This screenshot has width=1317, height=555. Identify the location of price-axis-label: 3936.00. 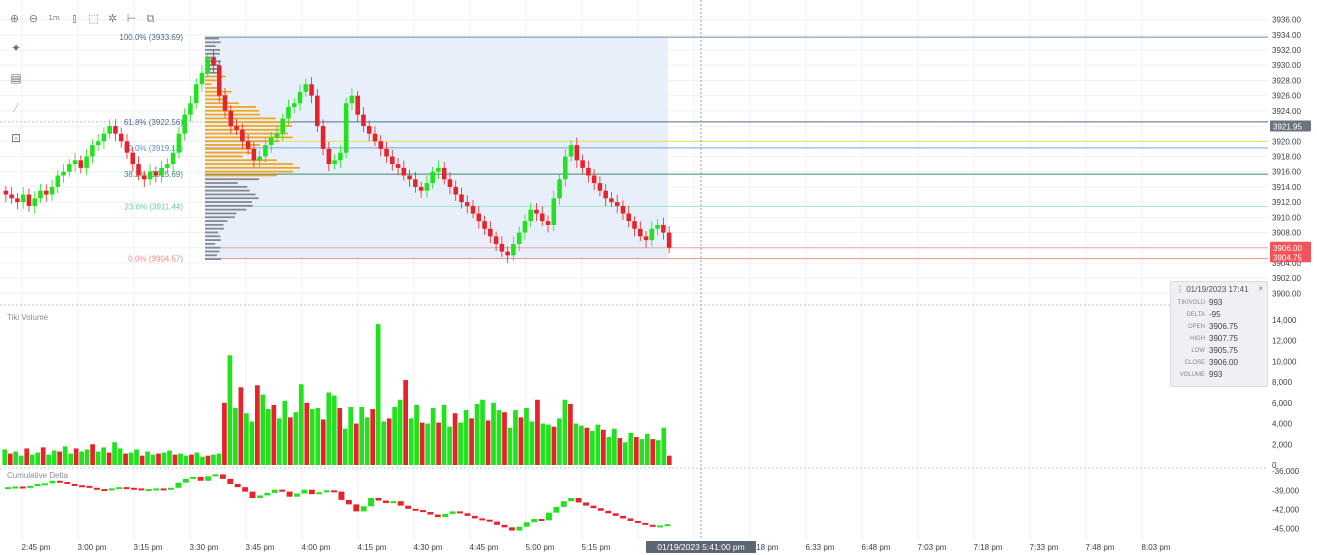
(1286, 20).